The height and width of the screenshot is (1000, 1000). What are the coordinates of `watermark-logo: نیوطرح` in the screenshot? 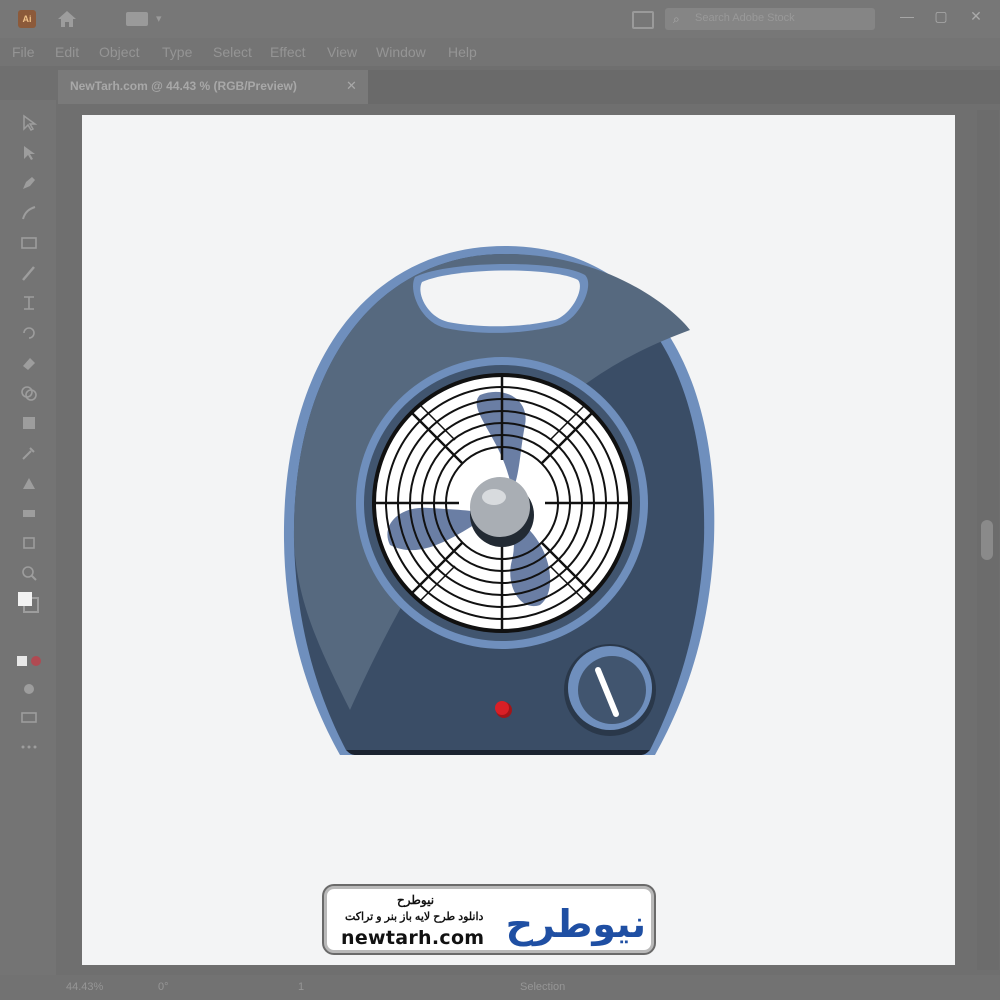 It's located at (576, 924).